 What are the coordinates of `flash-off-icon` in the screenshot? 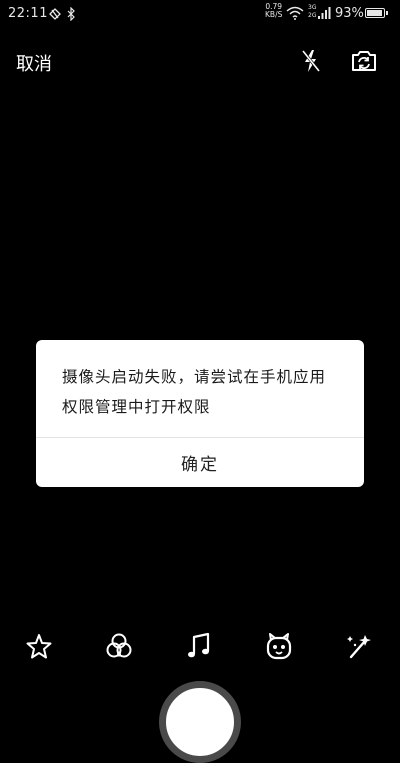 It's located at (311, 61).